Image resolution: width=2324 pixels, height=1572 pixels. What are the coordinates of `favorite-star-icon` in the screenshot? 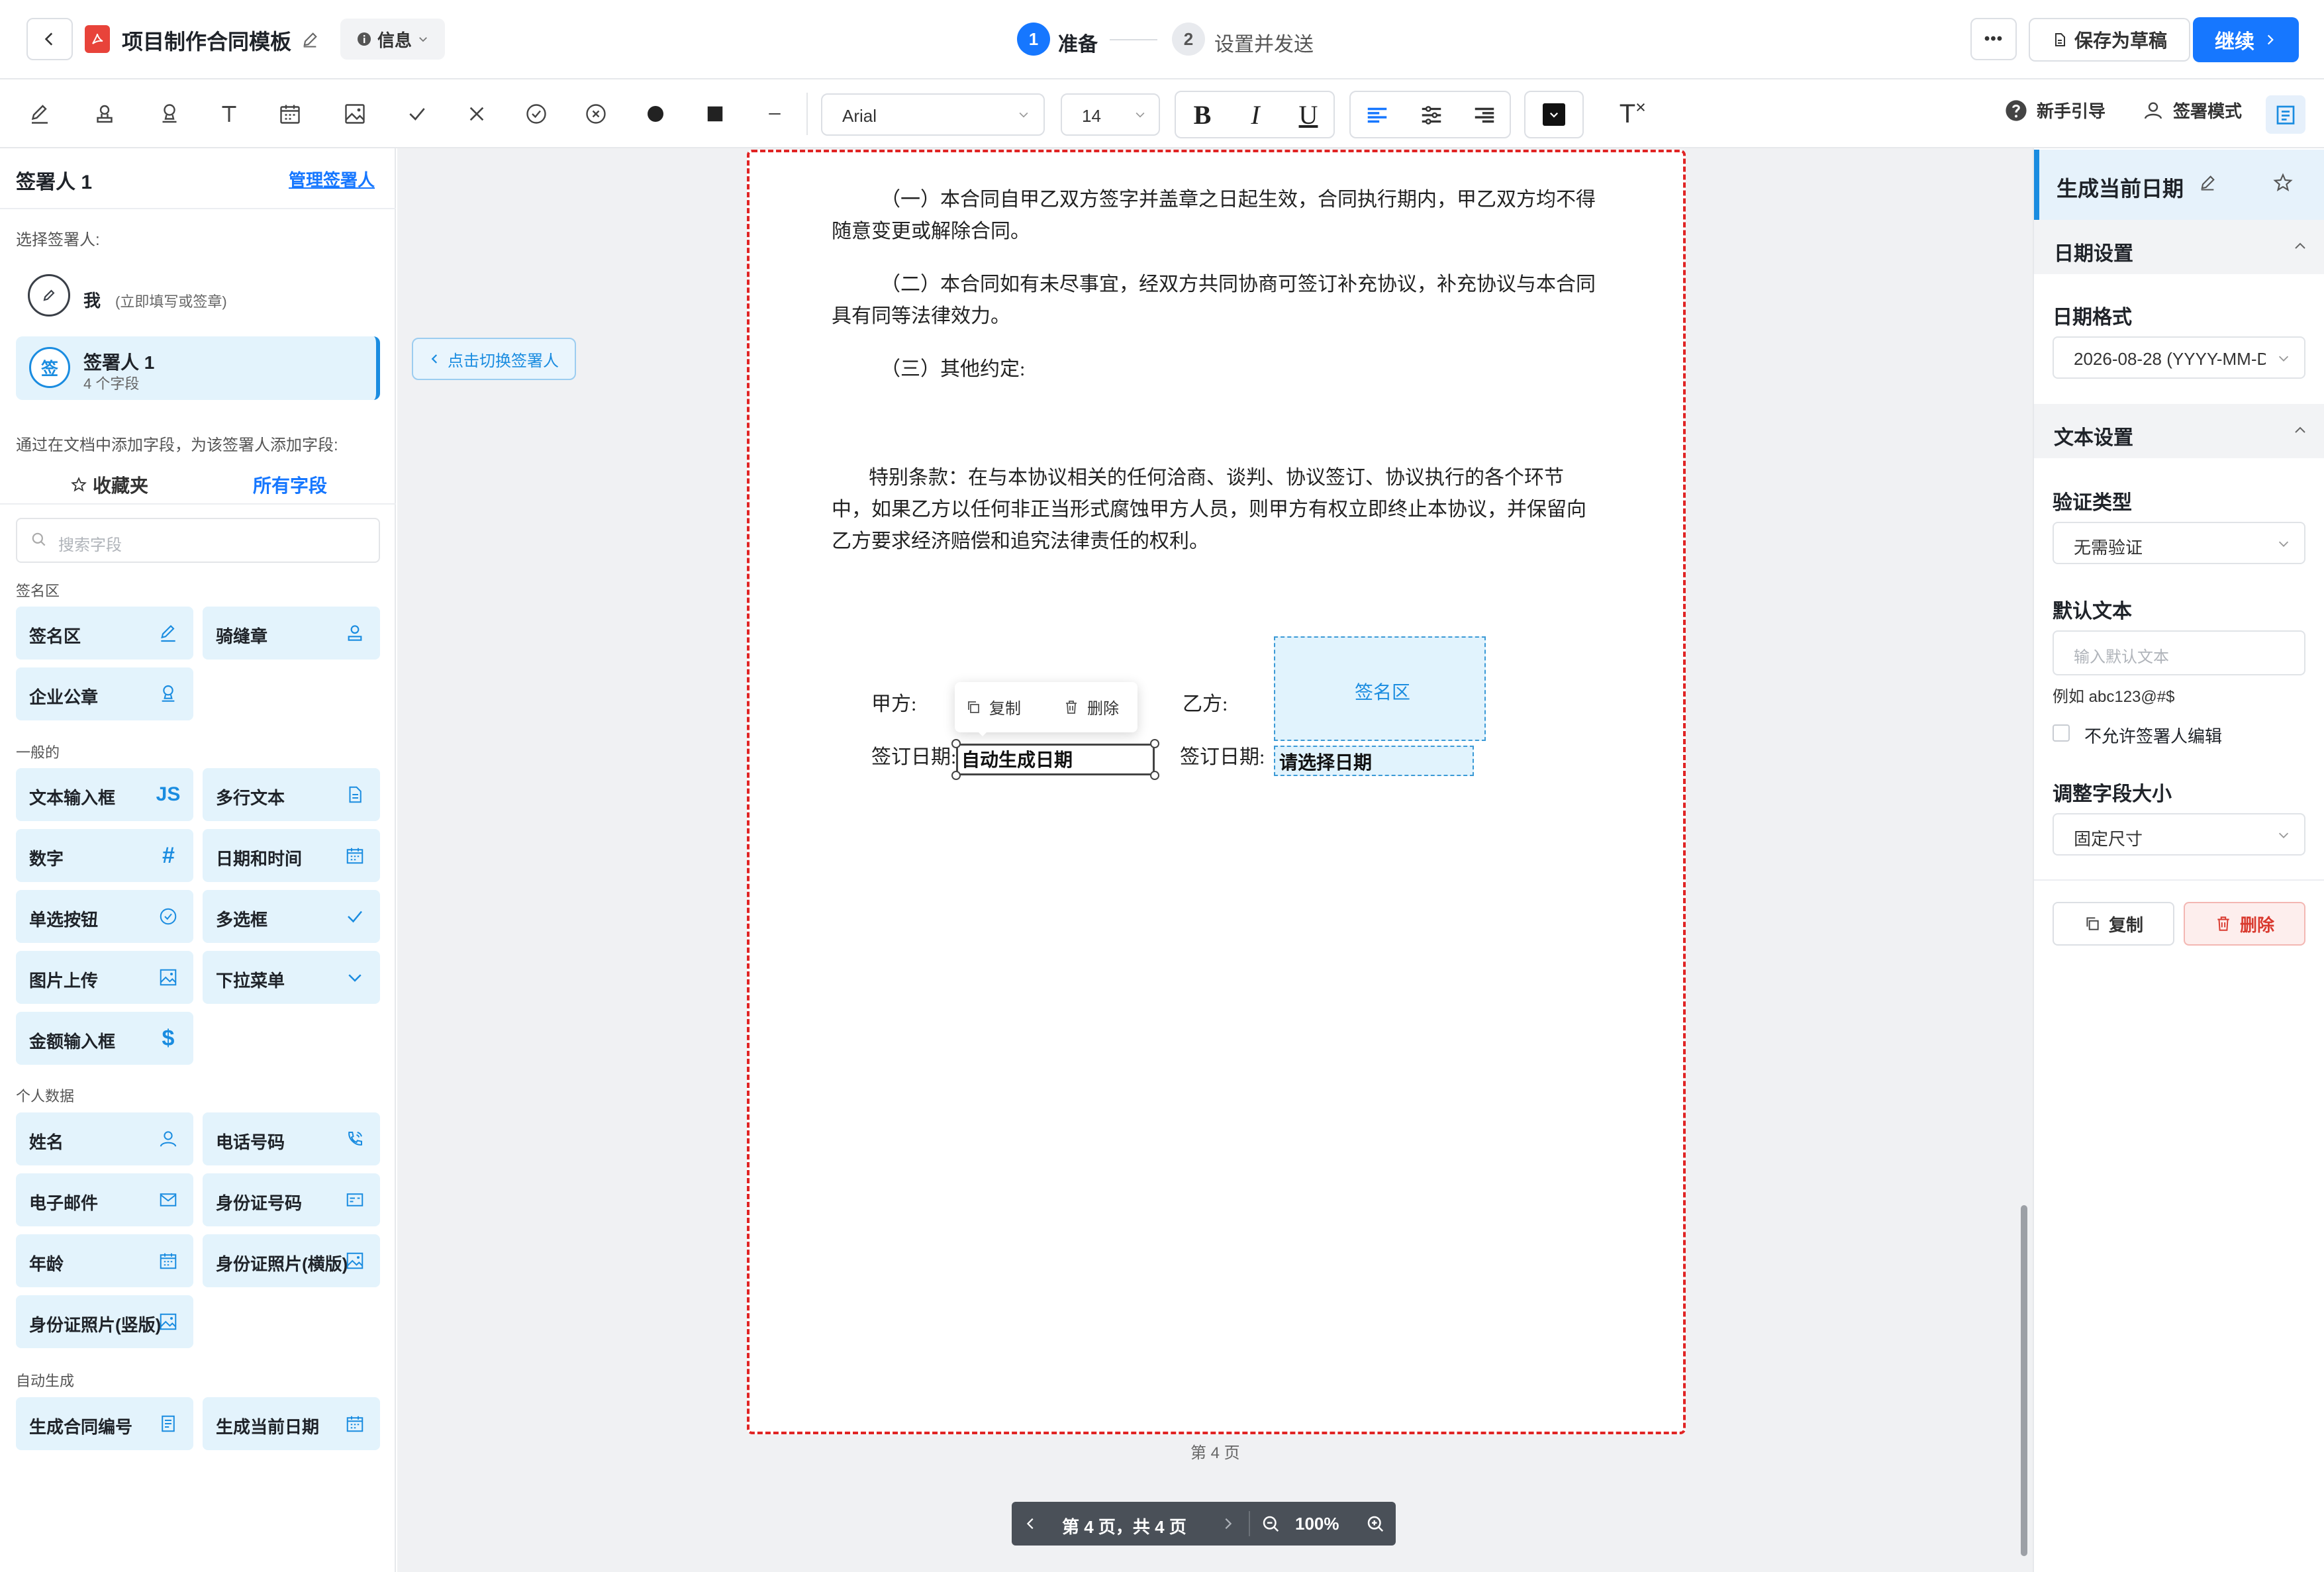 It's located at (2283, 183).